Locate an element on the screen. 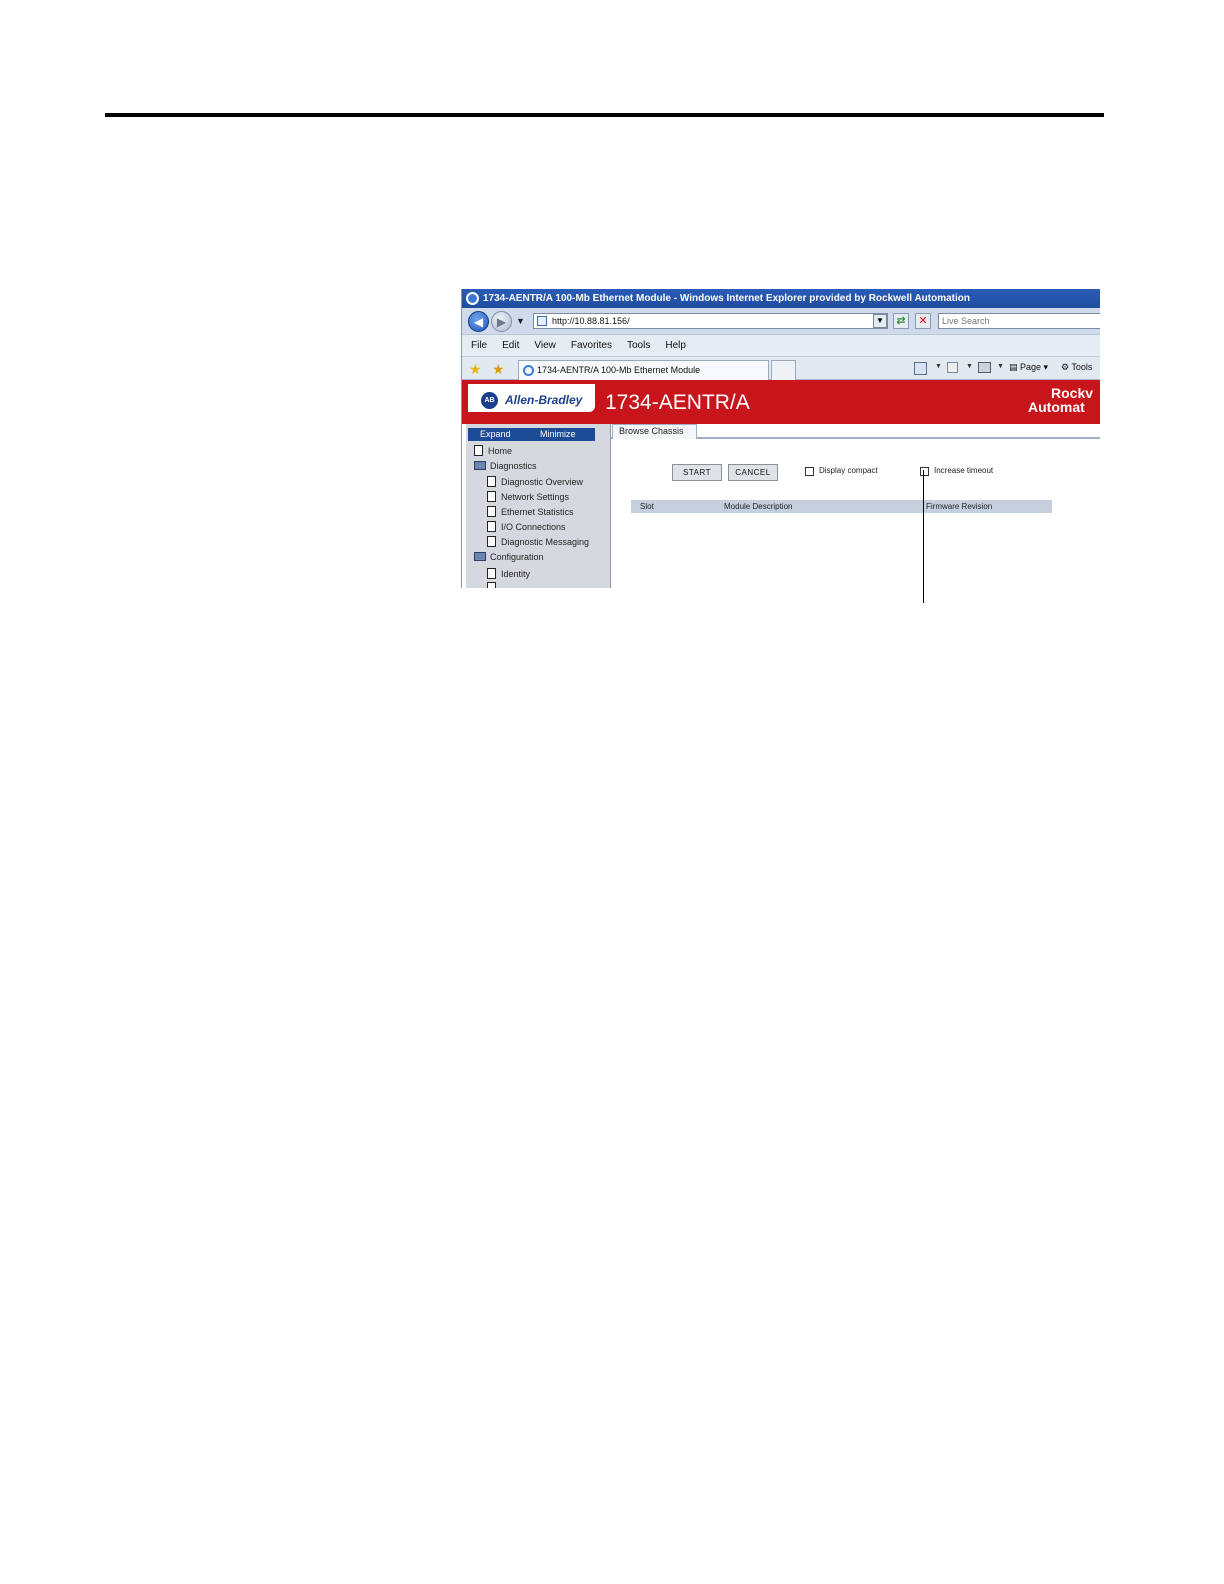 The width and height of the screenshot is (1224, 1584). browser-tab-active: 1734-AENTR/A 100-Mb Ethernet Module is located at coordinates (643, 370).